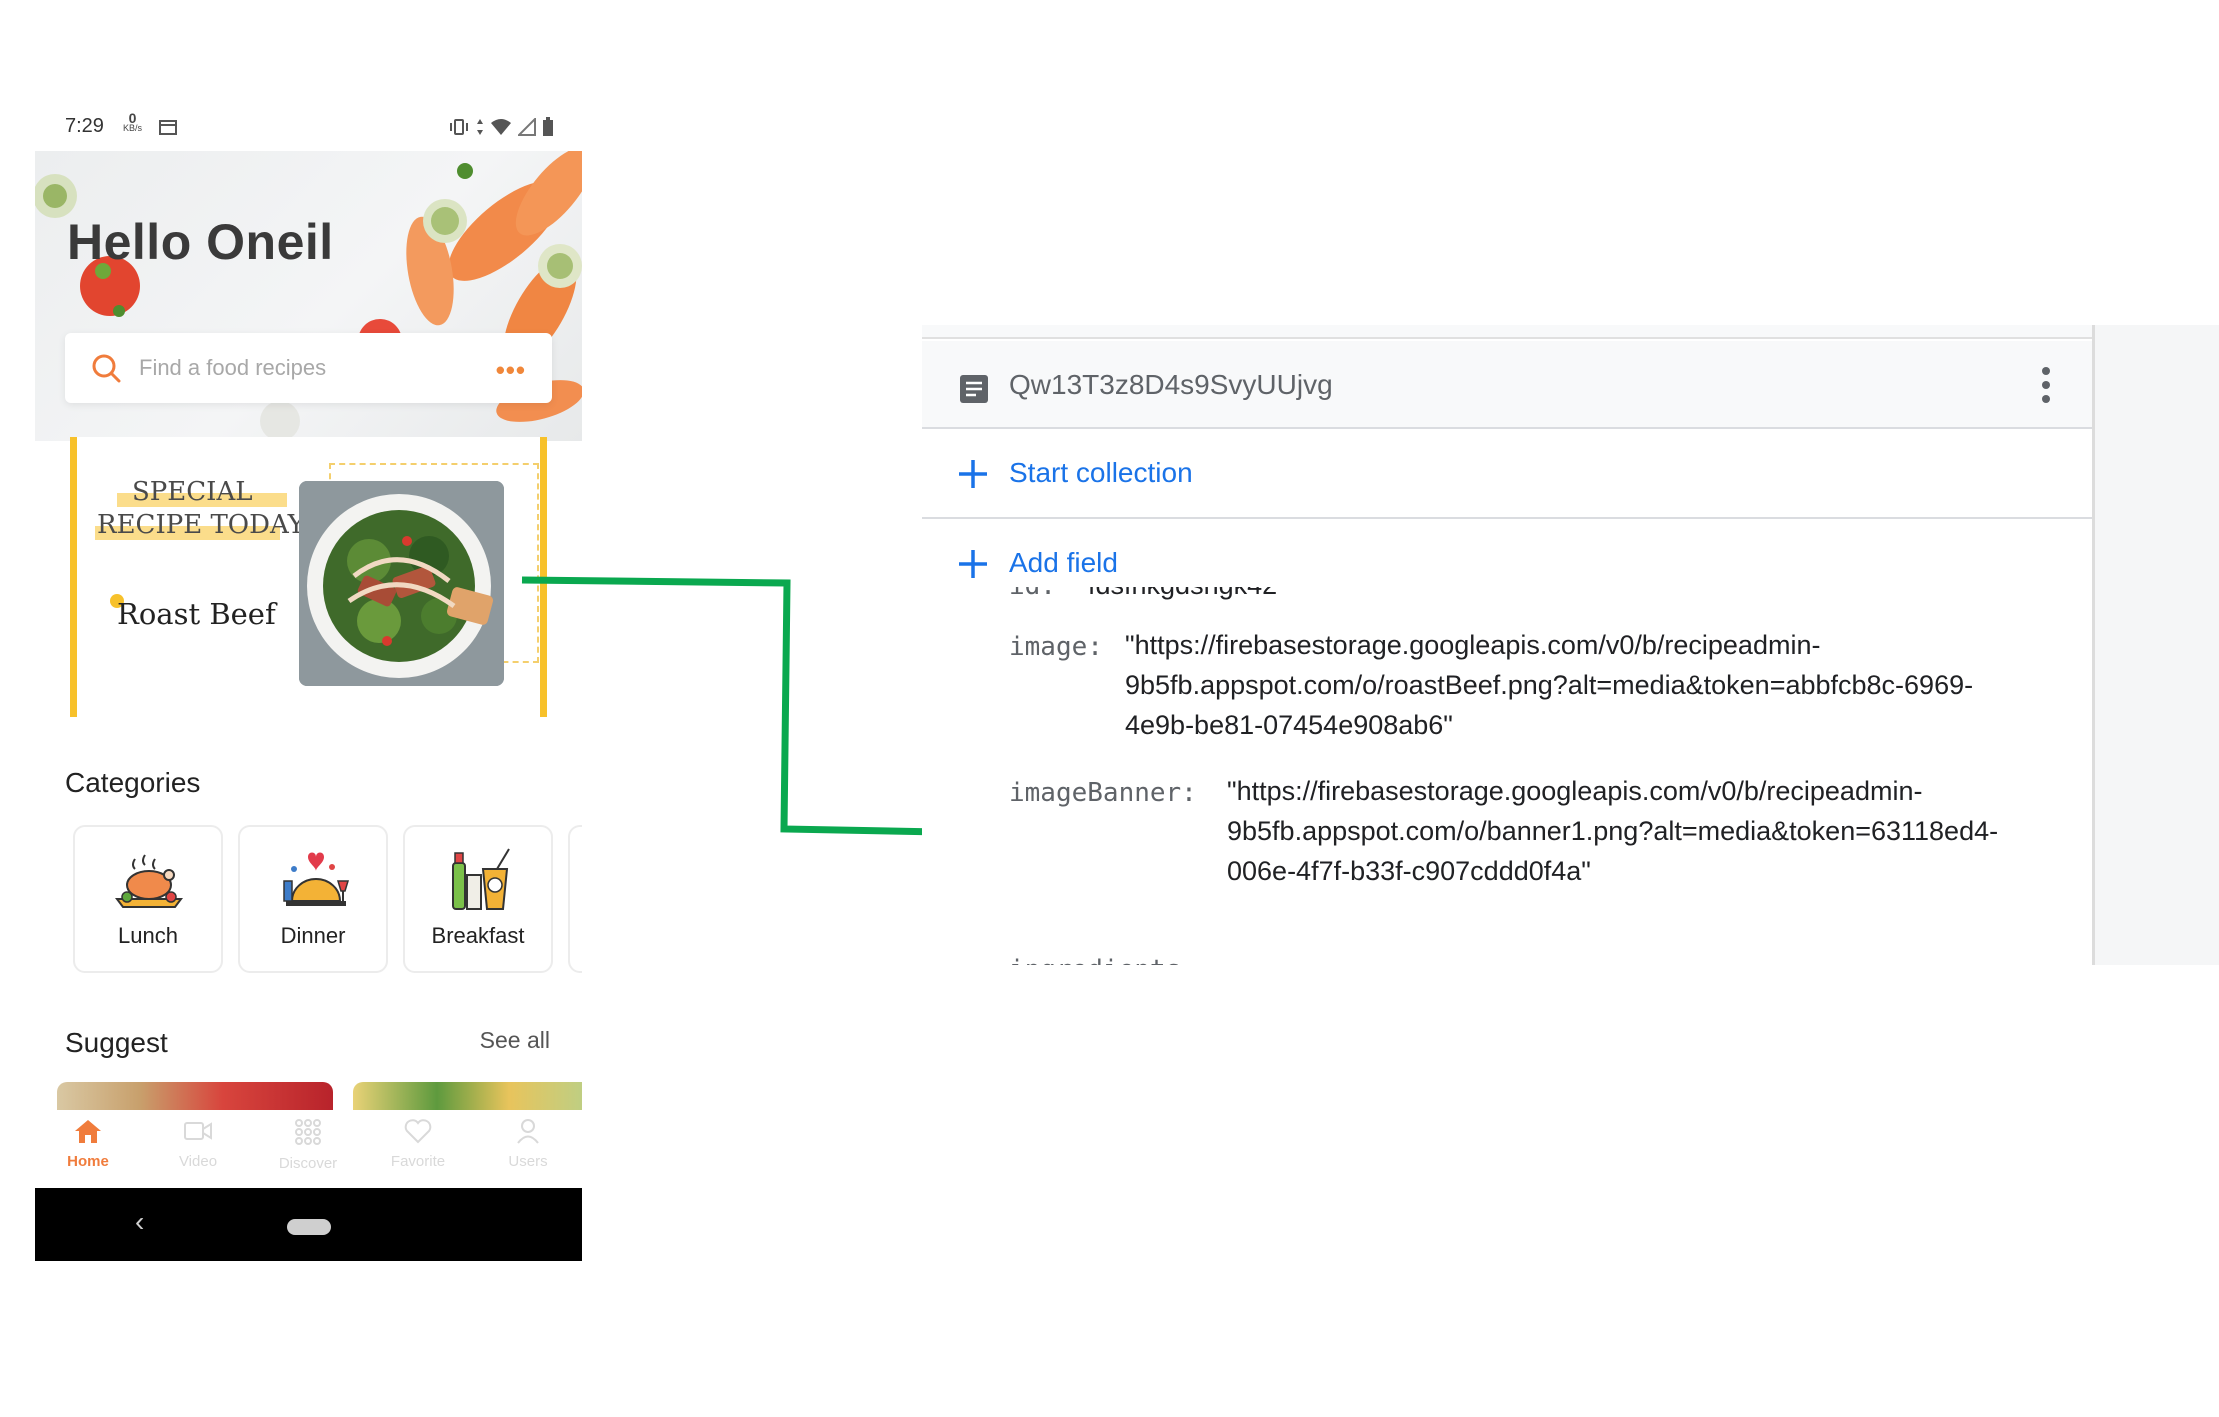  I want to click on start-collection-label: Start collection, so click(1101, 472).